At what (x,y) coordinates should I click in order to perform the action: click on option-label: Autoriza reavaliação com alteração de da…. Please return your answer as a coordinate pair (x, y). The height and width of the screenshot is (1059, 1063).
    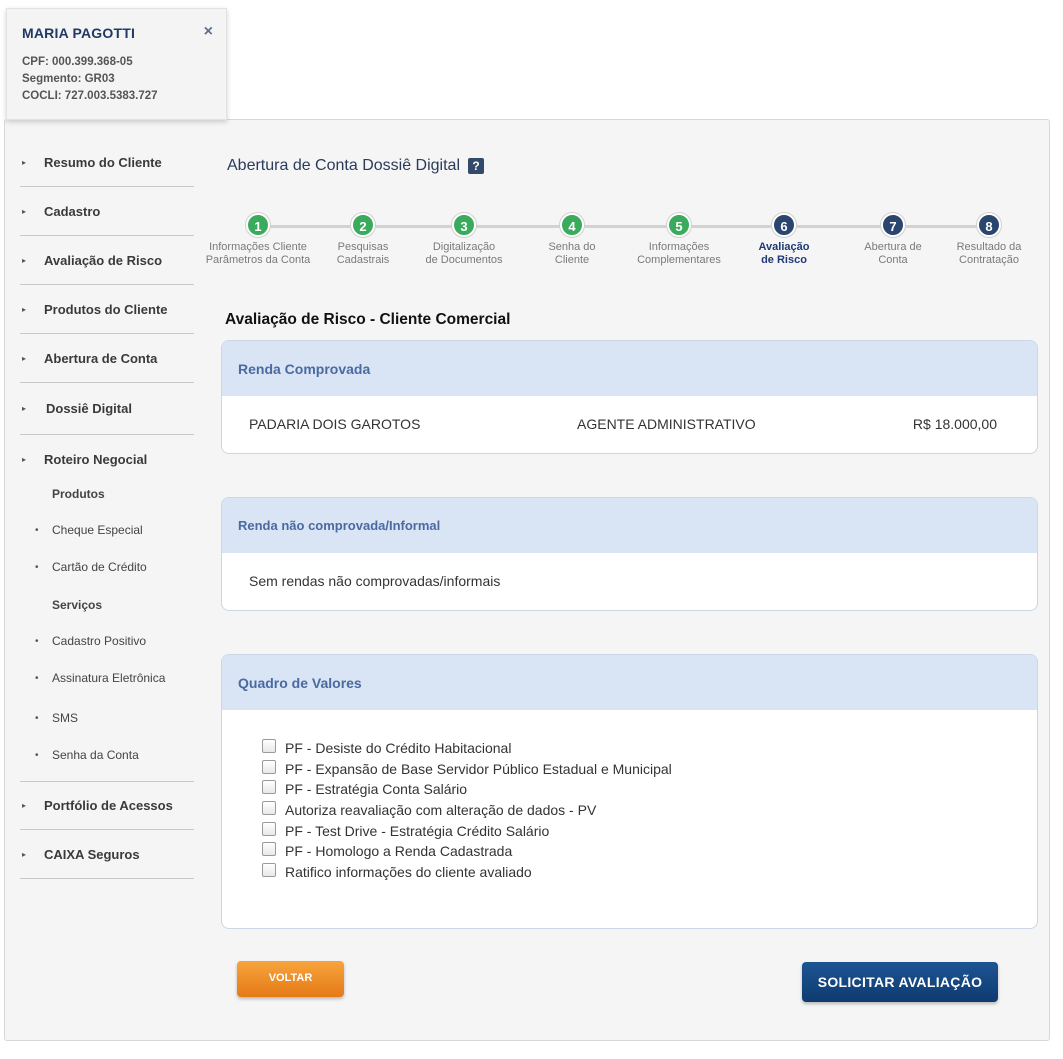
    Looking at the image, I should click on (441, 810).